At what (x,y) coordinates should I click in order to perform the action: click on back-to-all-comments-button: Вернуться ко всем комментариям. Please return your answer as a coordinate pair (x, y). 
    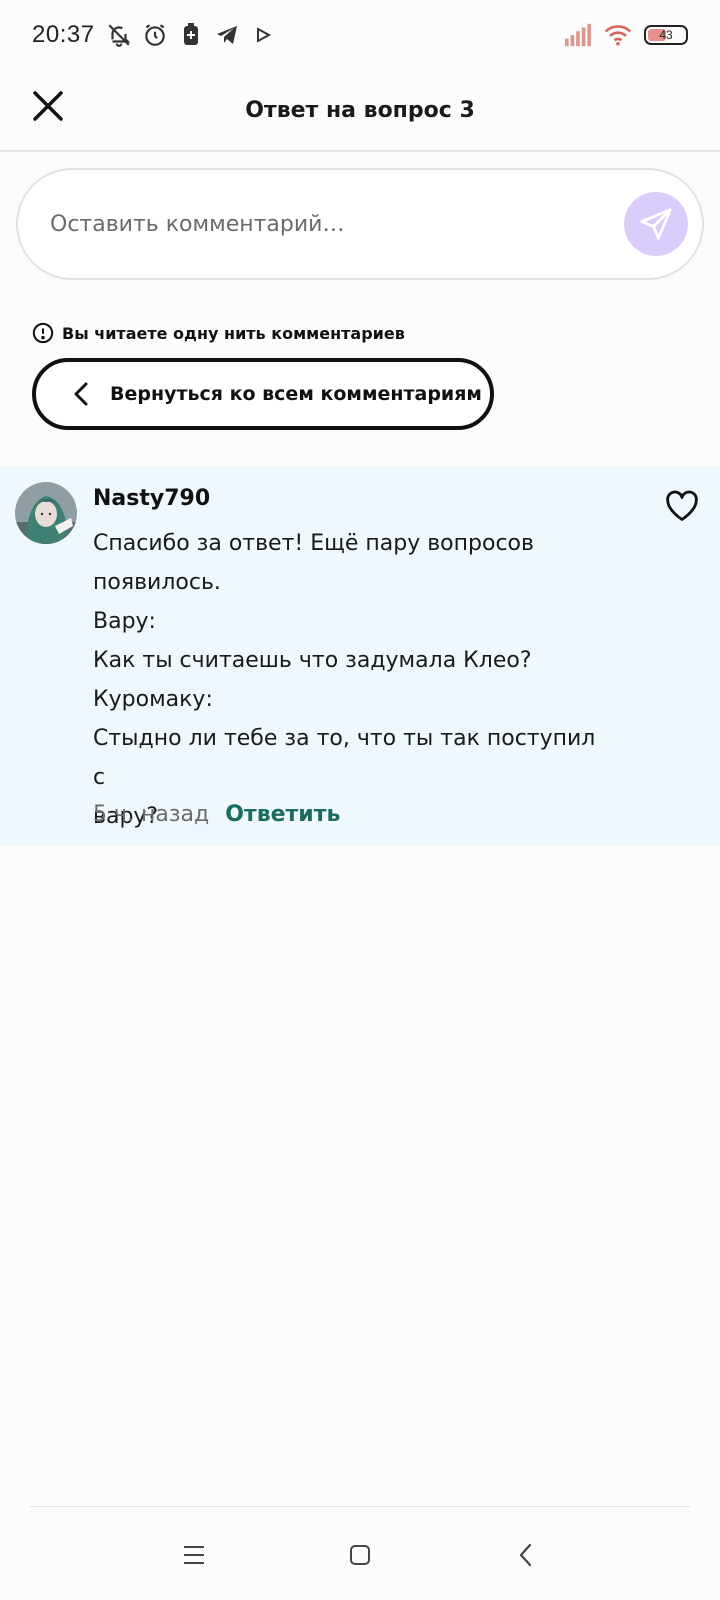
    Looking at the image, I should click on (263, 394).